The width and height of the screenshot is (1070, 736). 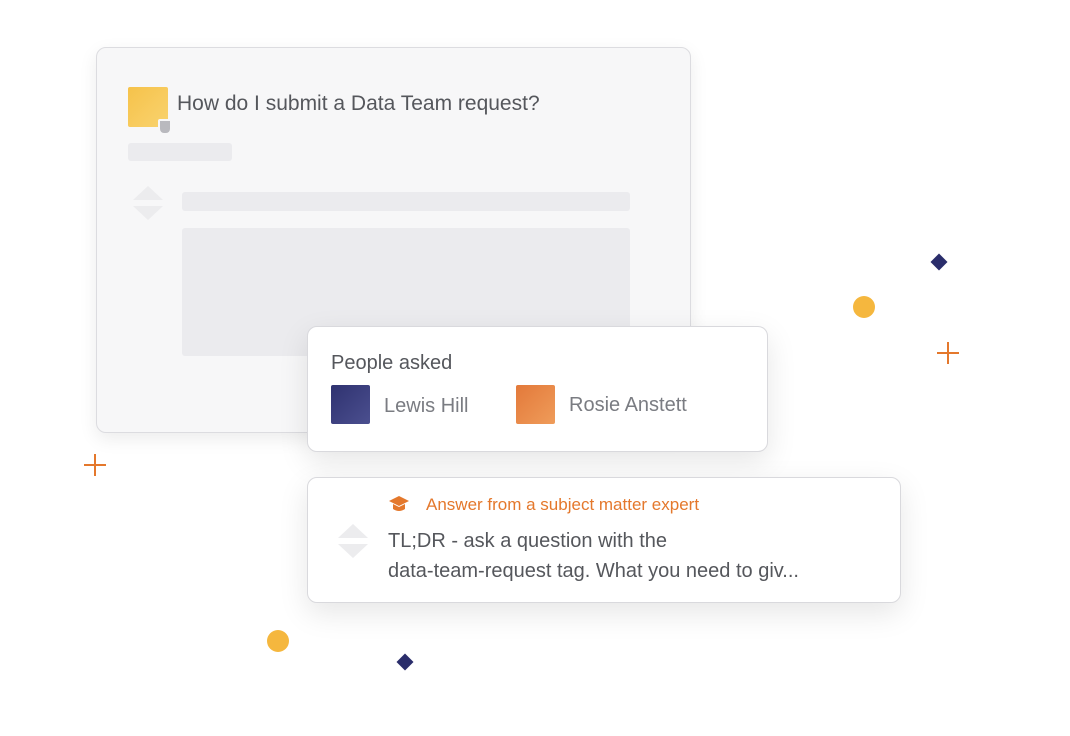 I want to click on people-asked-card: People asked Lewis Hill Rosie Anstett, so click(x=537, y=389).